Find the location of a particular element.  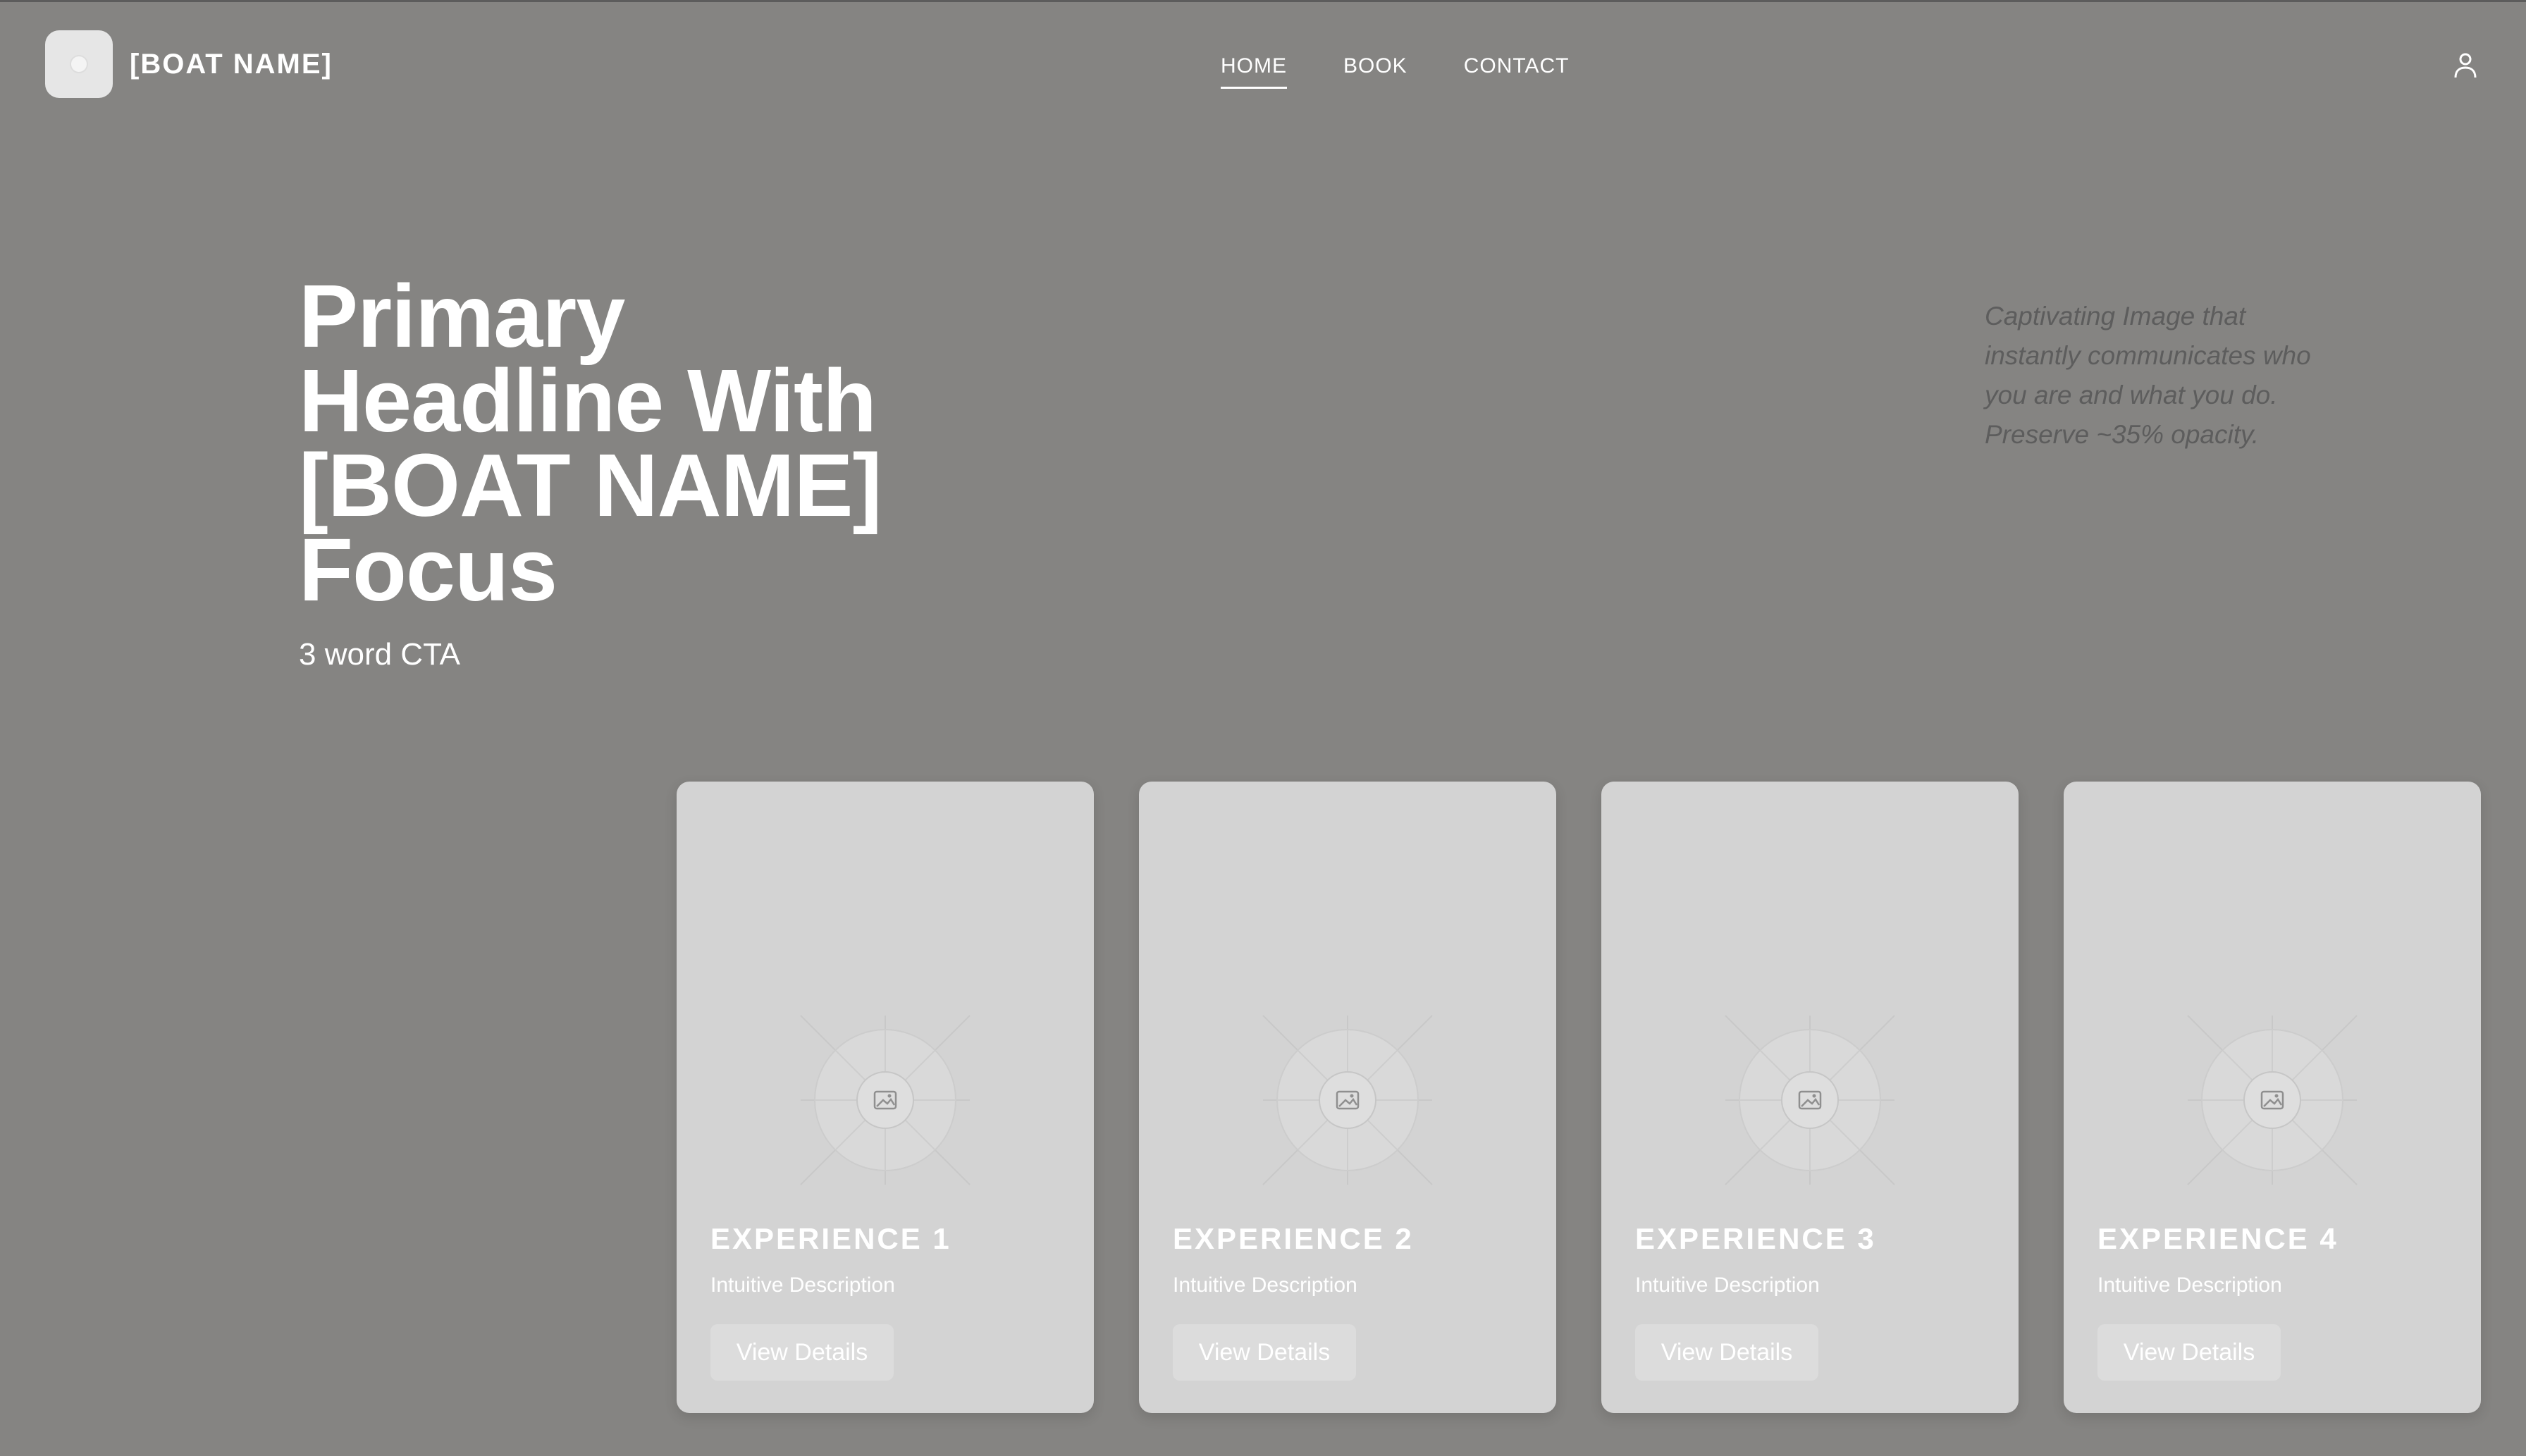

logo is located at coordinates (79, 64).